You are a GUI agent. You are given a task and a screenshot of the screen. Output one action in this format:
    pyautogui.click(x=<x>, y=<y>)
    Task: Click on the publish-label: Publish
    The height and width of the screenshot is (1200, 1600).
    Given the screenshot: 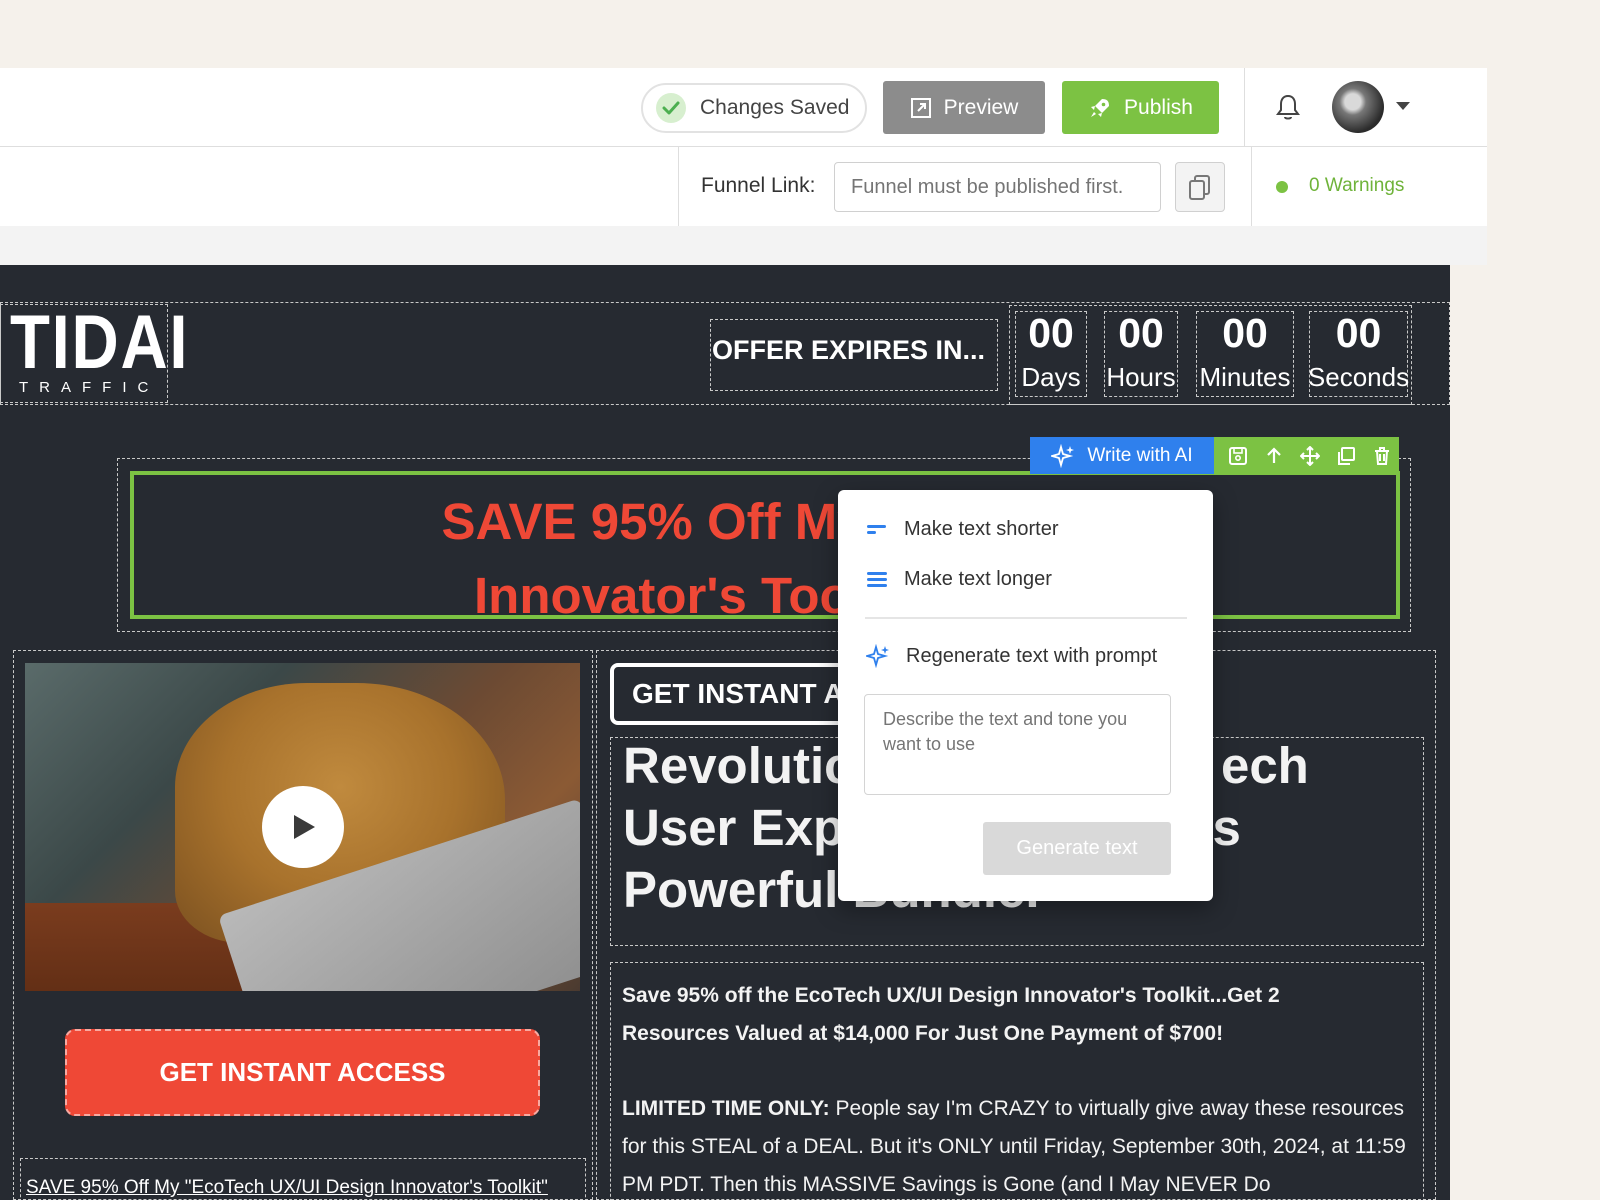 What is the action you would take?
    pyautogui.click(x=1158, y=107)
    